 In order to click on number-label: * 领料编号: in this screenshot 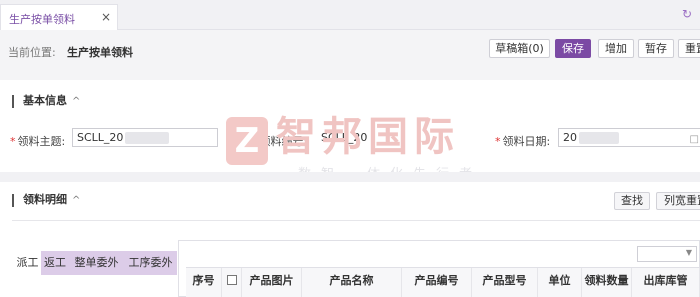, I will do `click(280, 141)`.